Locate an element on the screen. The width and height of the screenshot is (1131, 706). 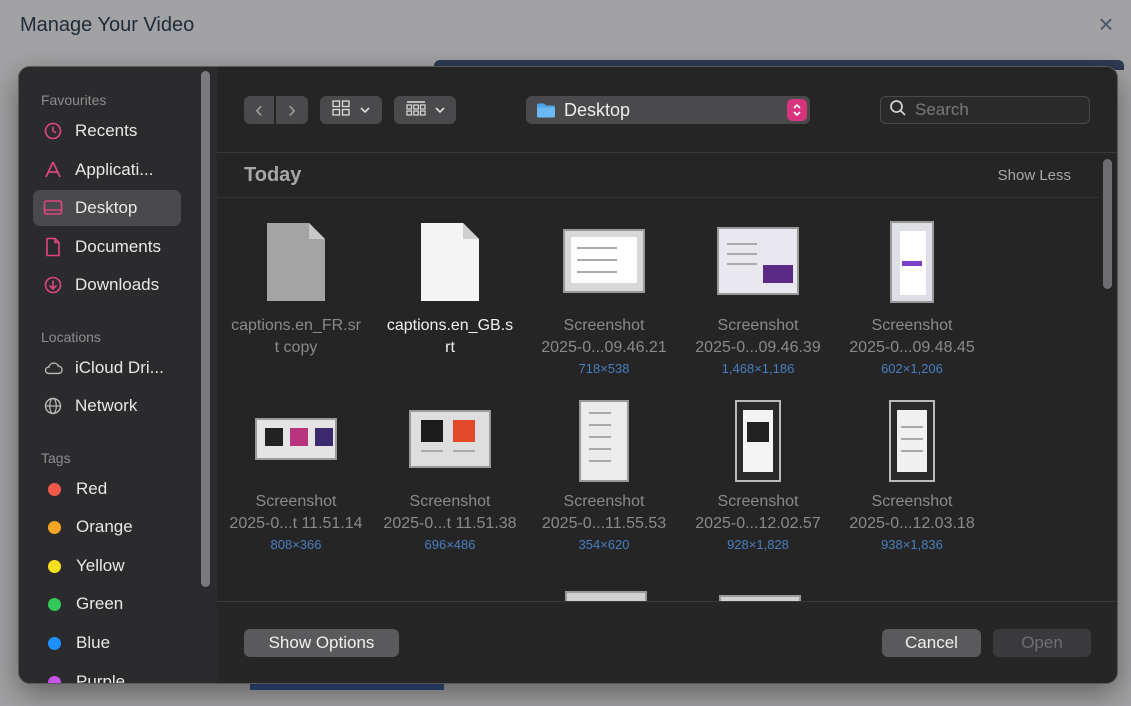
toolbar: ‹ › Desktop Search is located at coordinates (667, 110).